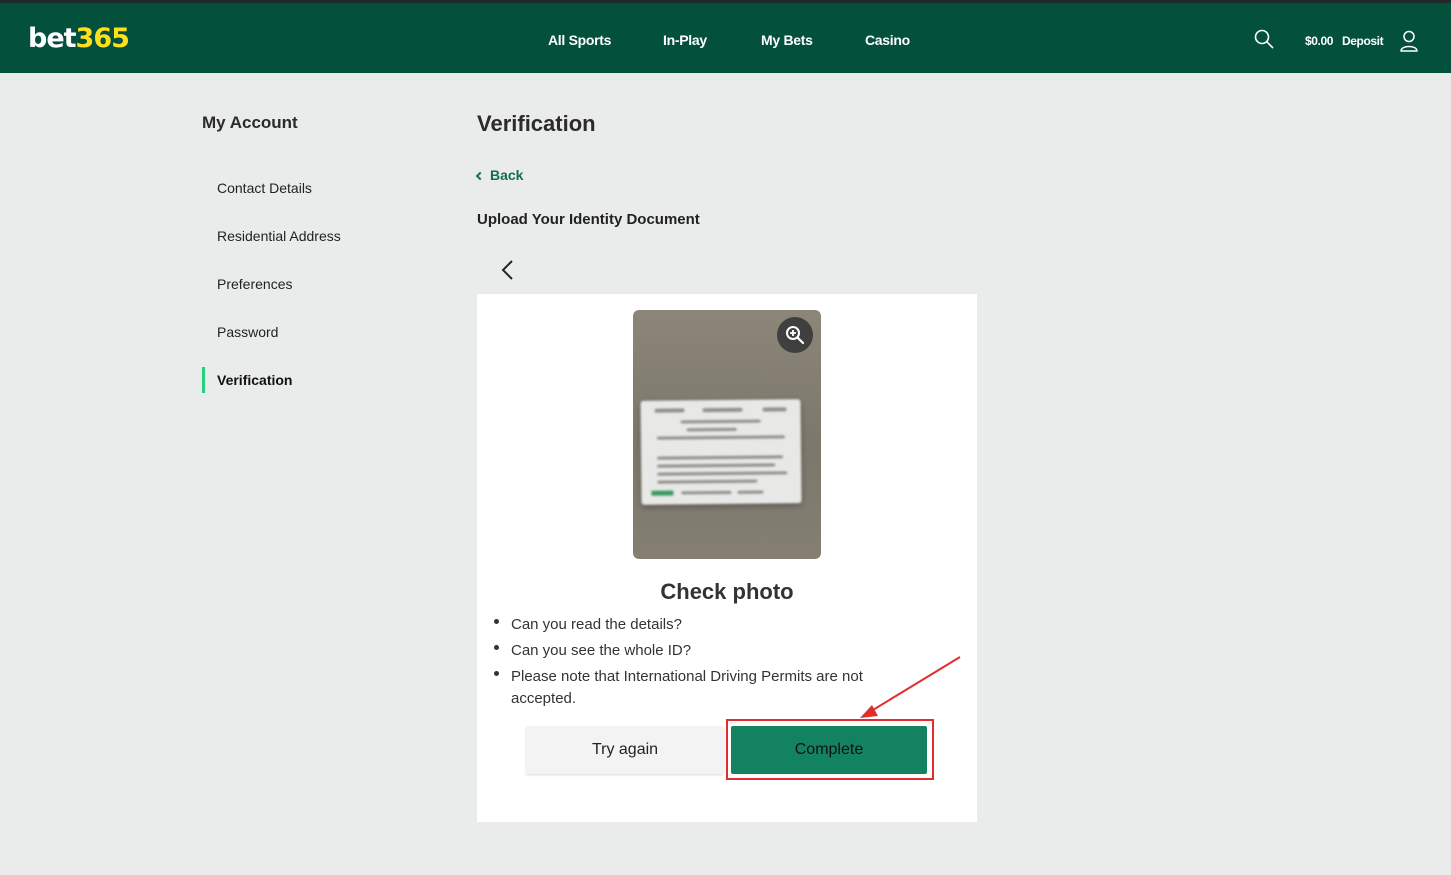 The width and height of the screenshot is (1451, 875). Describe the element at coordinates (787, 40) in the screenshot. I see `nav-my-bets: My Bets` at that location.